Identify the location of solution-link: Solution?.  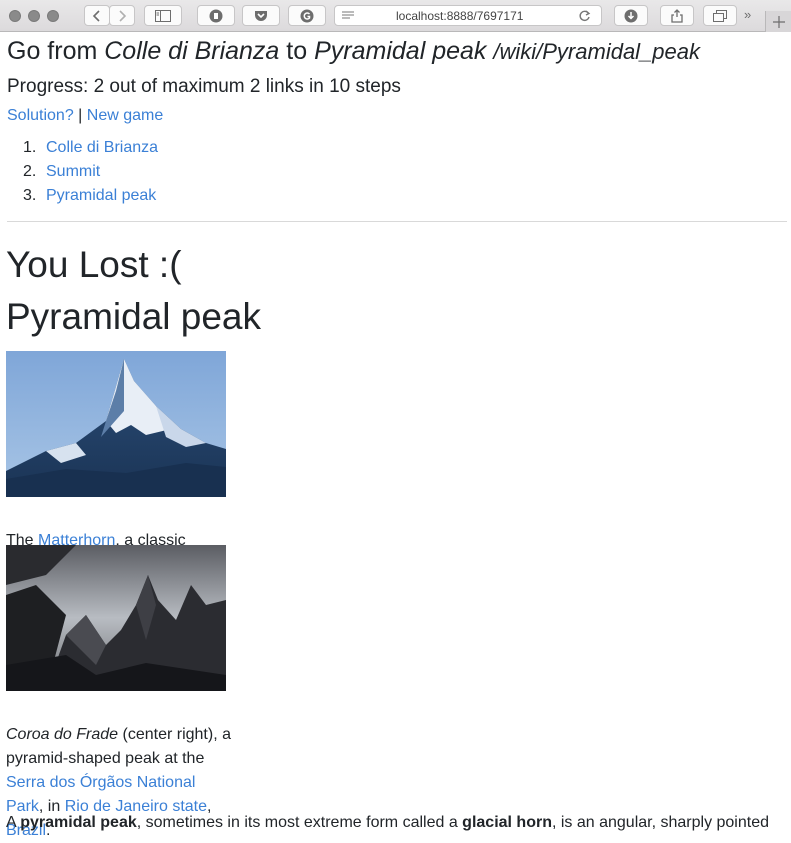
(40, 115).